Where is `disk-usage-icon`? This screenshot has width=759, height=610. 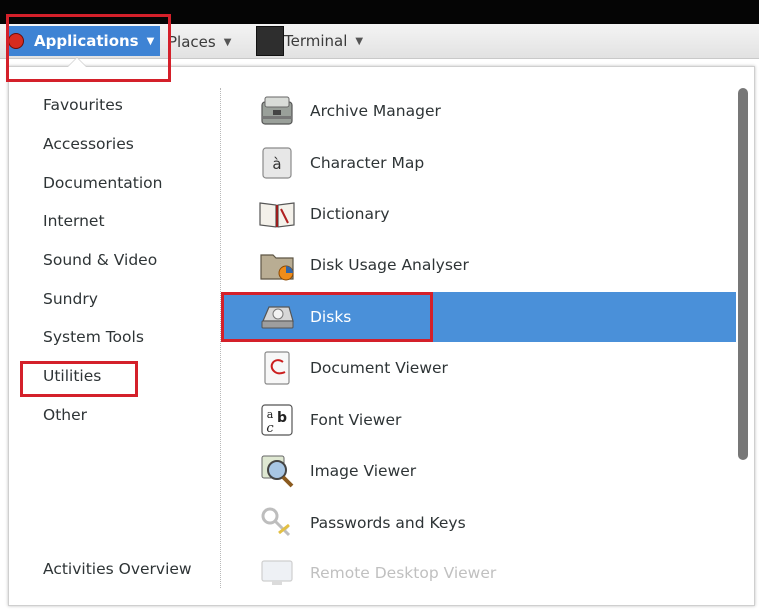
disk-usage-icon is located at coordinates (277, 265).